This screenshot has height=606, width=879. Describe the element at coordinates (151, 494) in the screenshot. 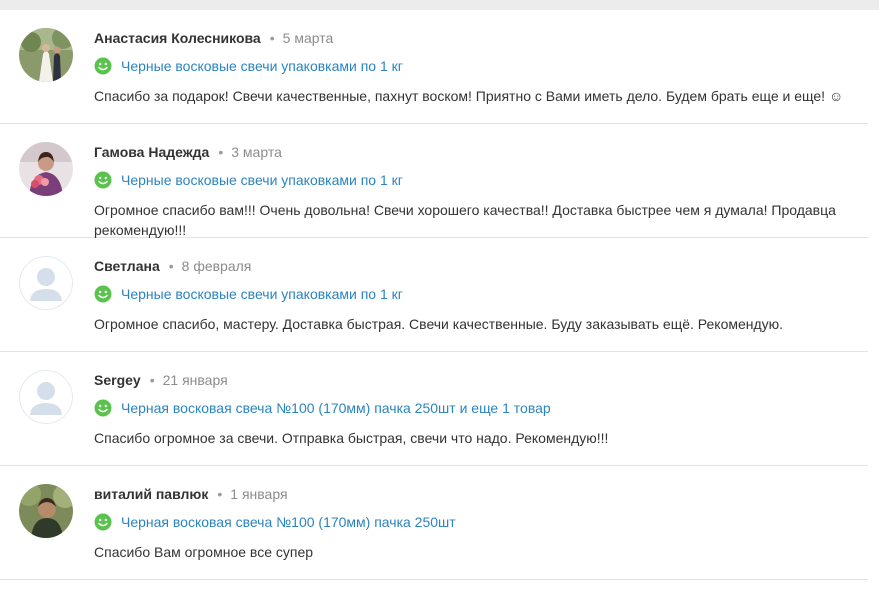

I see `review-author: виталий павлюк` at that location.